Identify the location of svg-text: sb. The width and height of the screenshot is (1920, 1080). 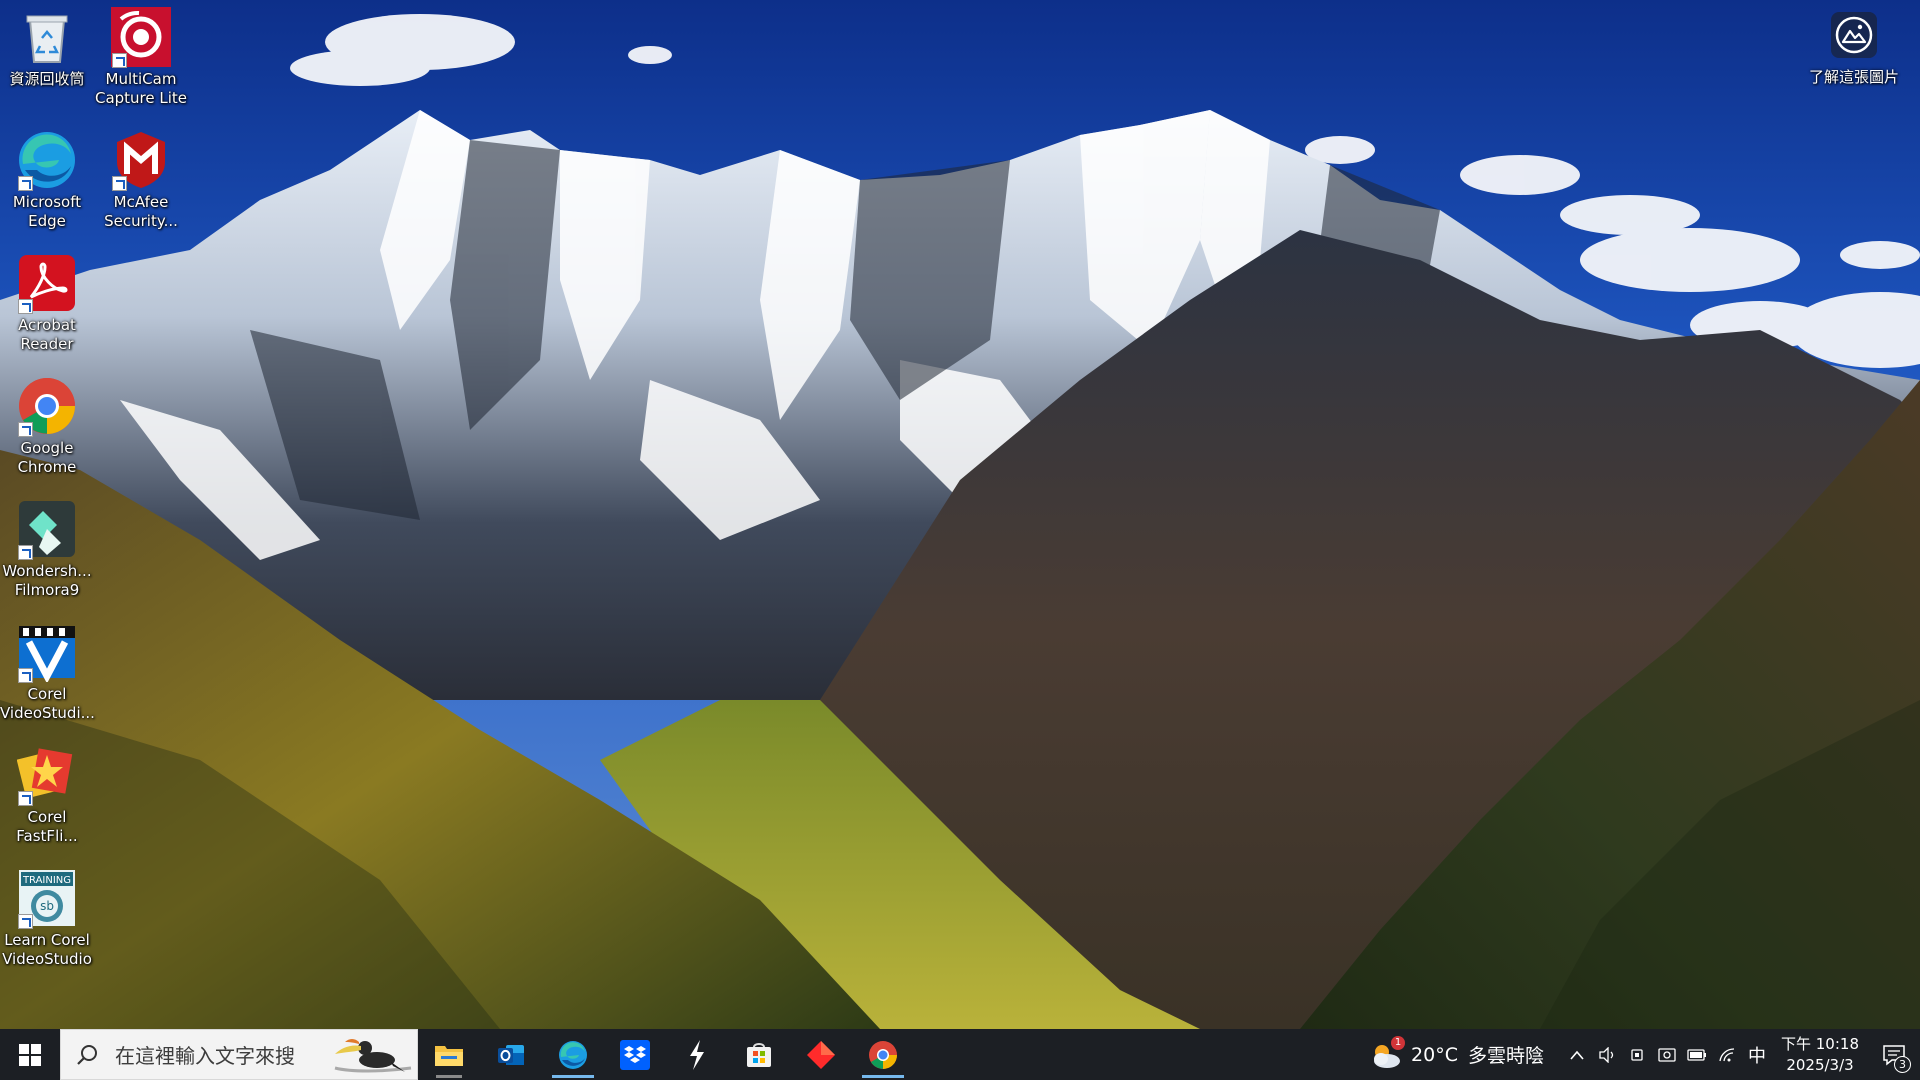
(47, 906).